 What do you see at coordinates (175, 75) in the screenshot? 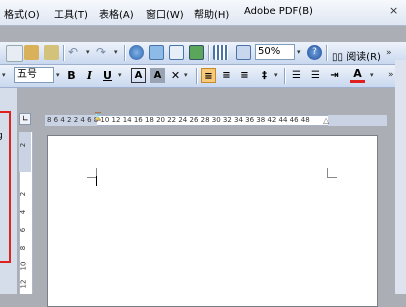
I see `char-scaling-icon: ✕` at bounding box center [175, 75].